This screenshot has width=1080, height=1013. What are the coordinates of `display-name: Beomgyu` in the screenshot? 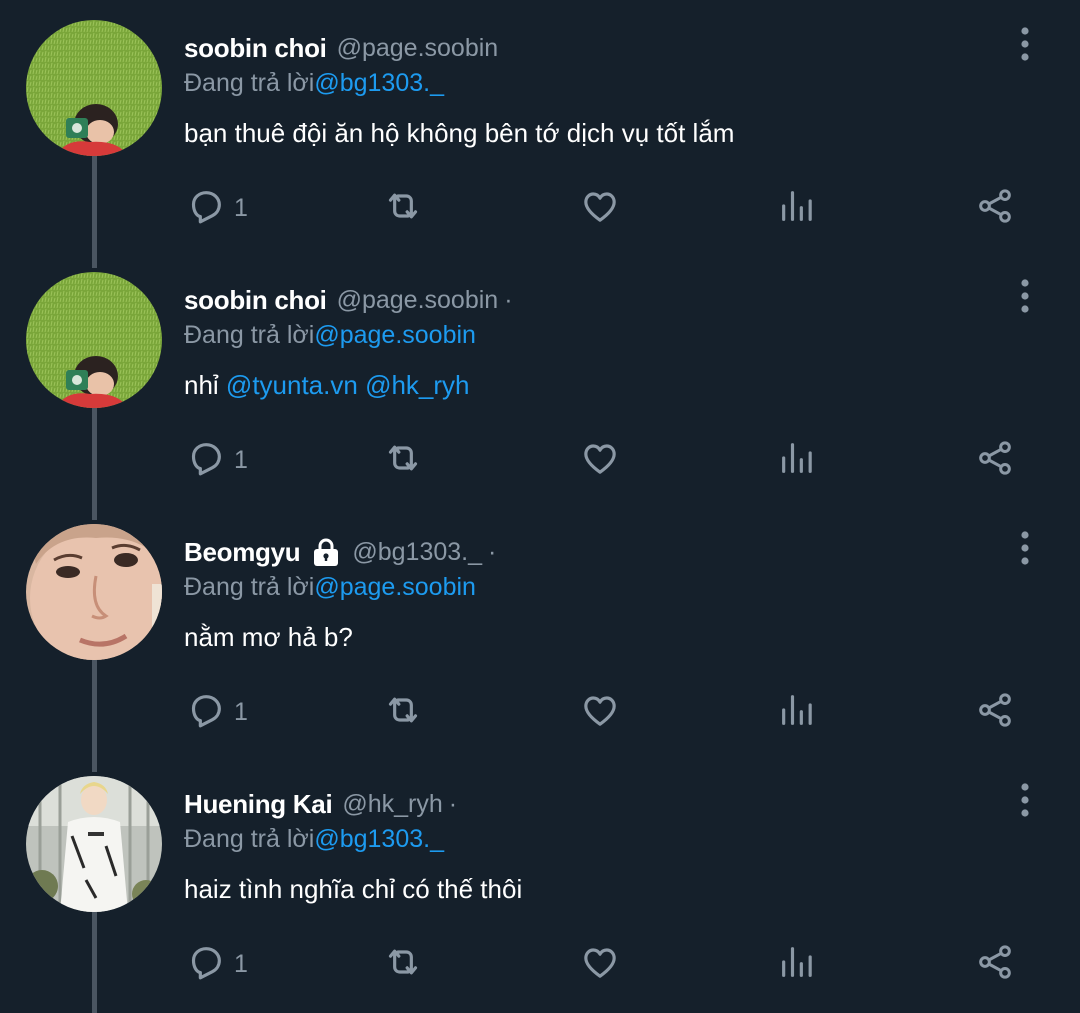 It's located at (242, 552).